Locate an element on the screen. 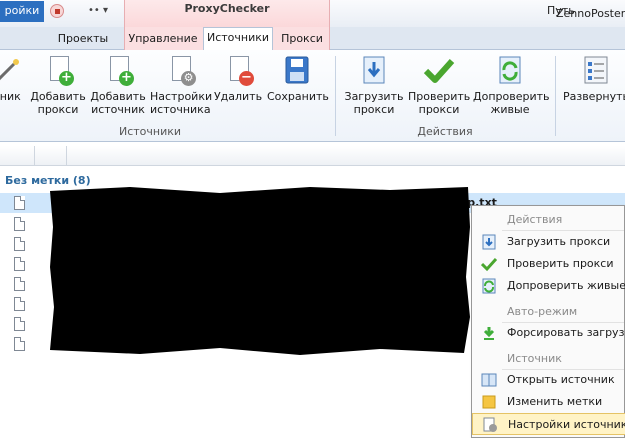 The width and height of the screenshot is (625, 438). title-bar: + •• ▾ ProxyChecker ZennoPoster P is located at coordinates (312, 13).